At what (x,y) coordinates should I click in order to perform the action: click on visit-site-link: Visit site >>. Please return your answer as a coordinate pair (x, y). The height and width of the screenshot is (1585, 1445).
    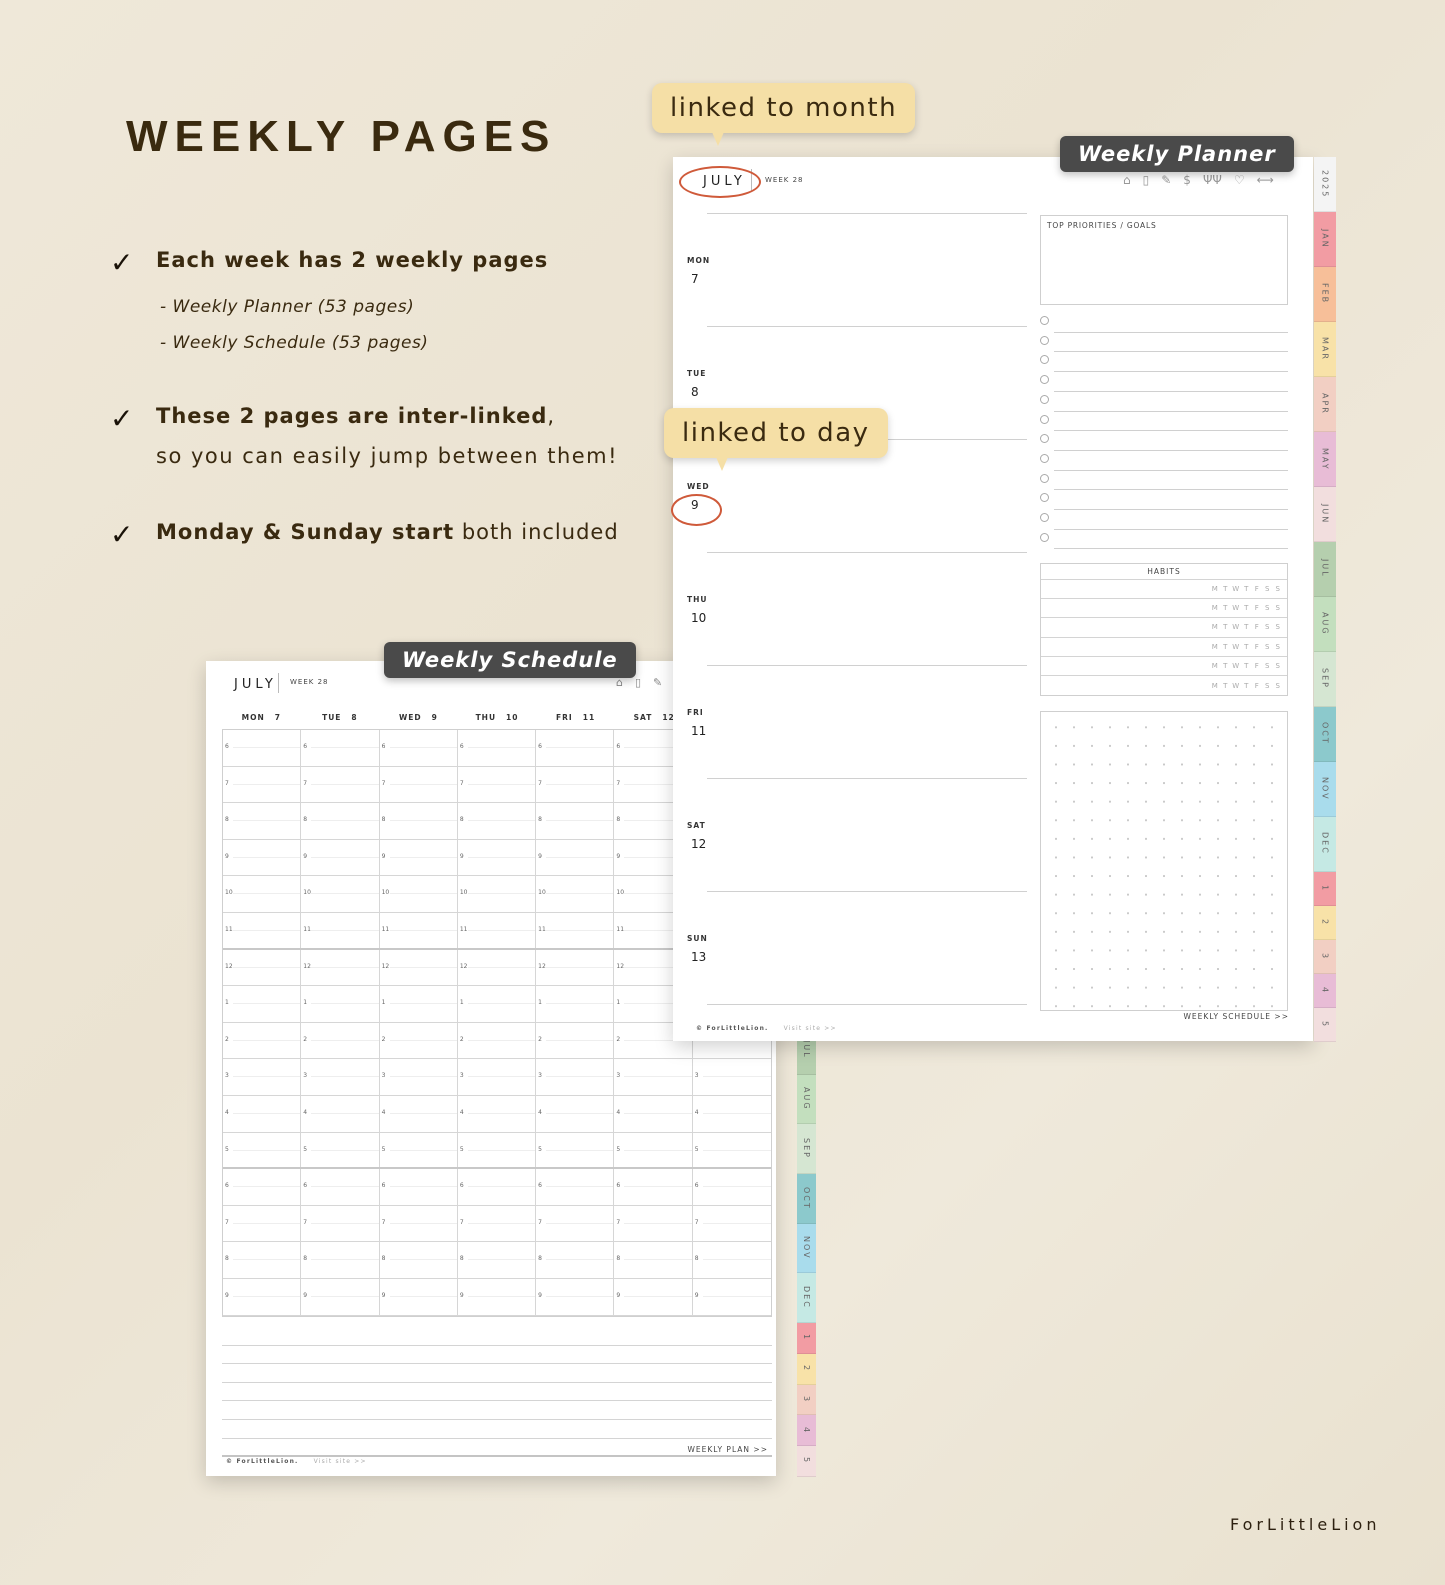
    Looking at the image, I should click on (340, 1461).